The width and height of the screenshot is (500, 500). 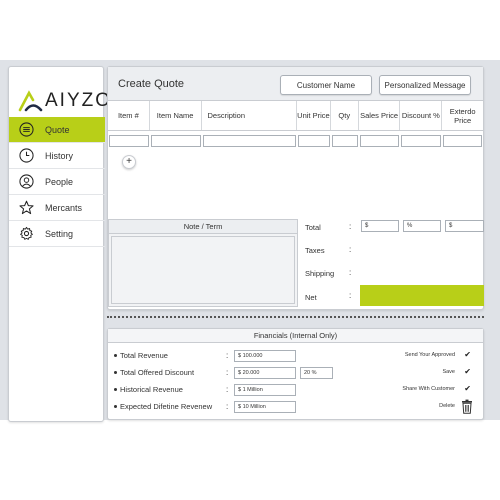 What do you see at coordinates (166, 406) in the screenshot?
I see `financial-label: Expected Difetine Revenew` at bounding box center [166, 406].